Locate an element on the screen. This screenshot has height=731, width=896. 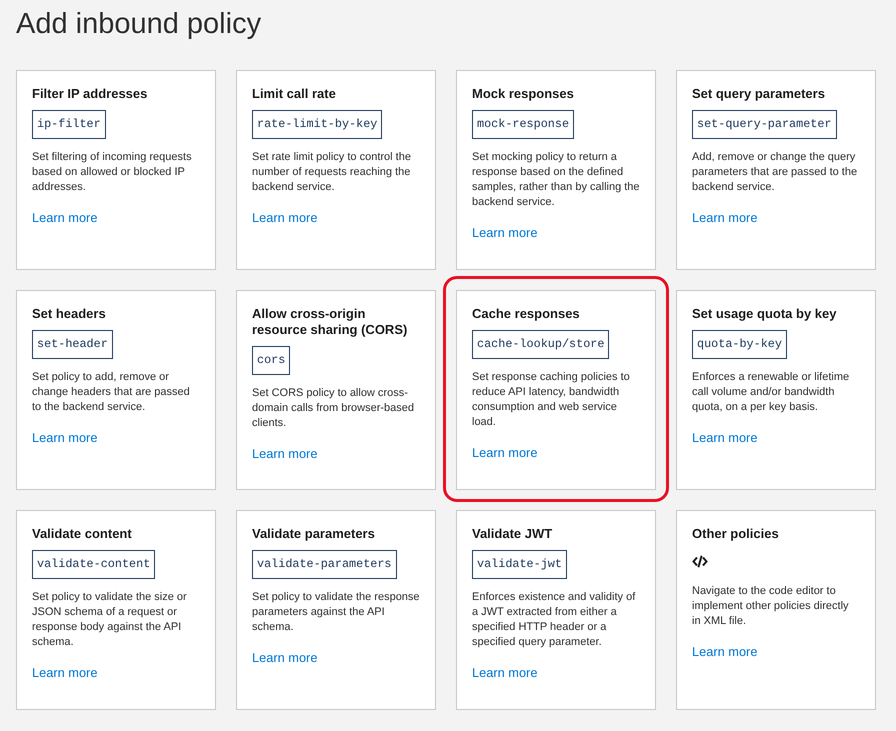
policy-card: Other policies Navigate to the code editor to implement other policies directly in XML file. Learn more is located at coordinates (776, 610).